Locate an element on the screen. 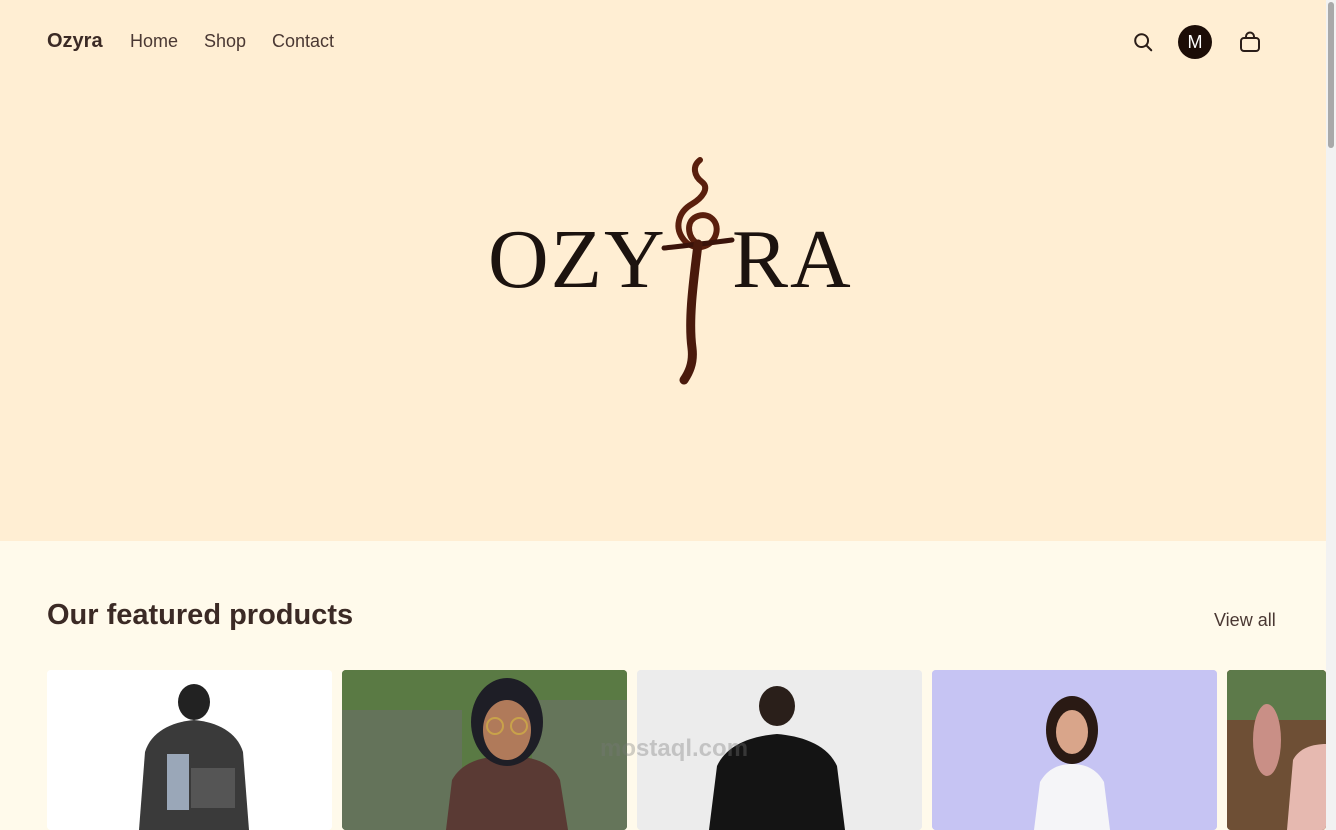 This screenshot has height=830, width=1336. featured-products-heading: Our featured products is located at coordinates (200, 615).